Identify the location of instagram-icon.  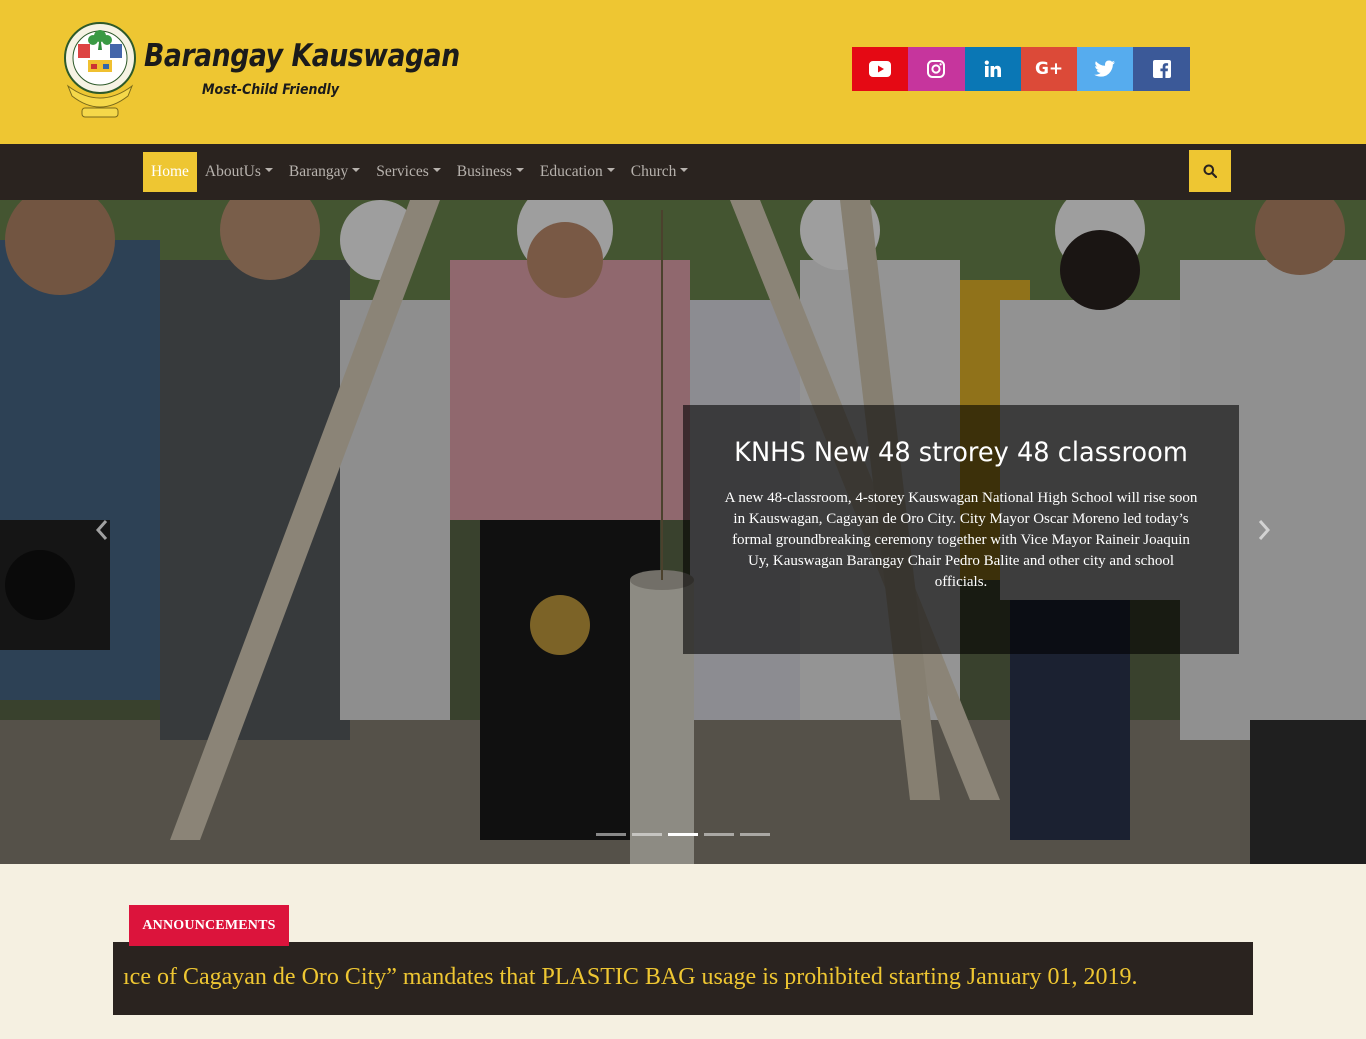
(936, 69).